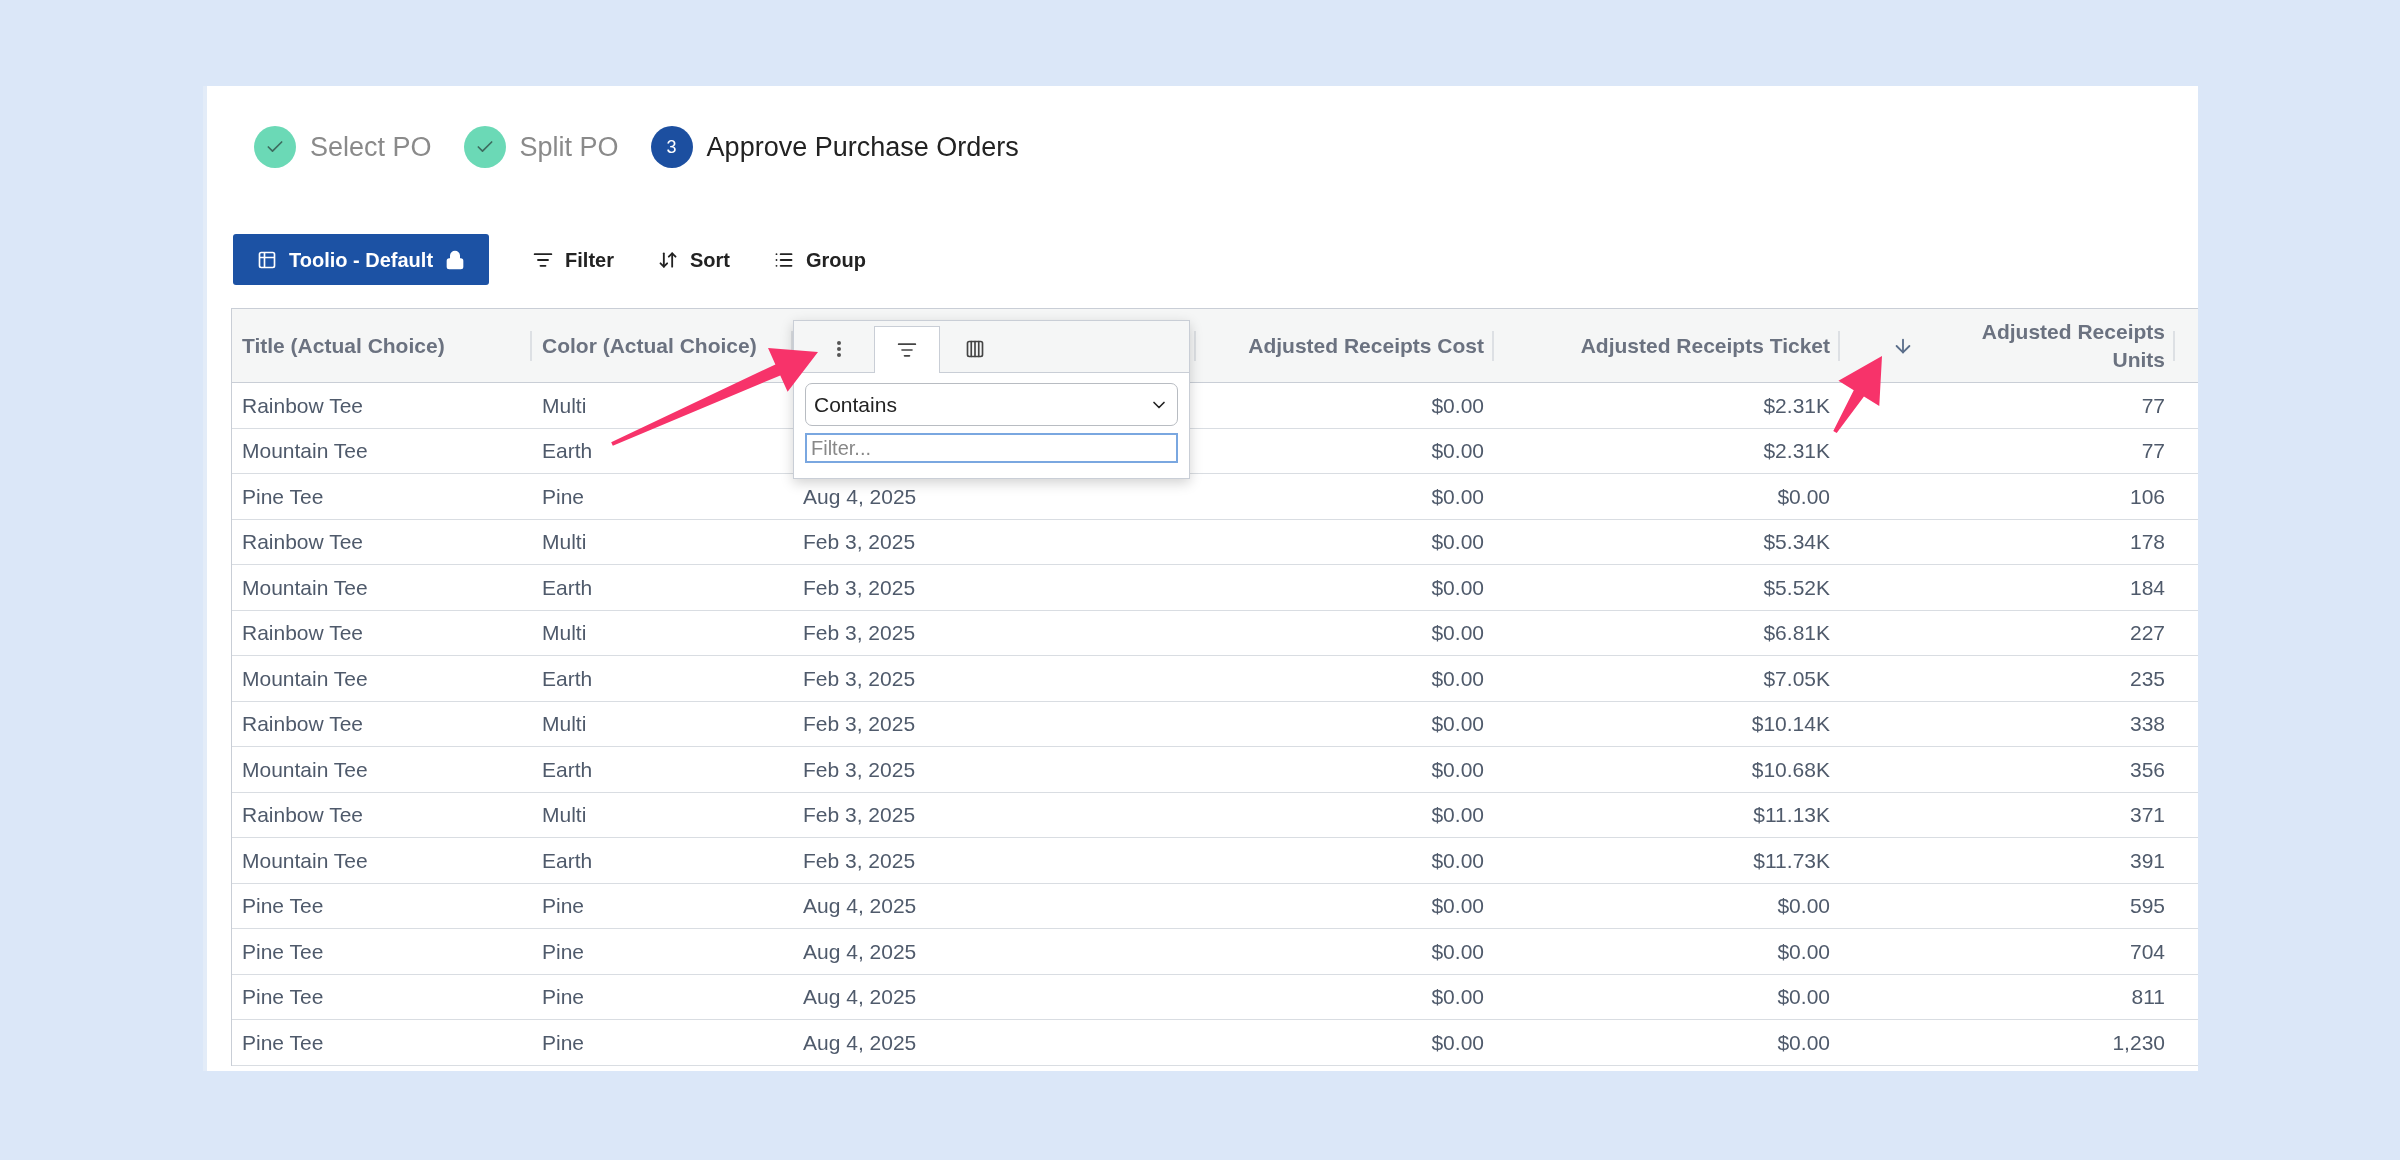 The height and width of the screenshot is (1160, 2400). What do you see at coordinates (1790, 769) in the screenshot?
I see `table-cell-text: $10.68K` at bounding box center [1790, 769].